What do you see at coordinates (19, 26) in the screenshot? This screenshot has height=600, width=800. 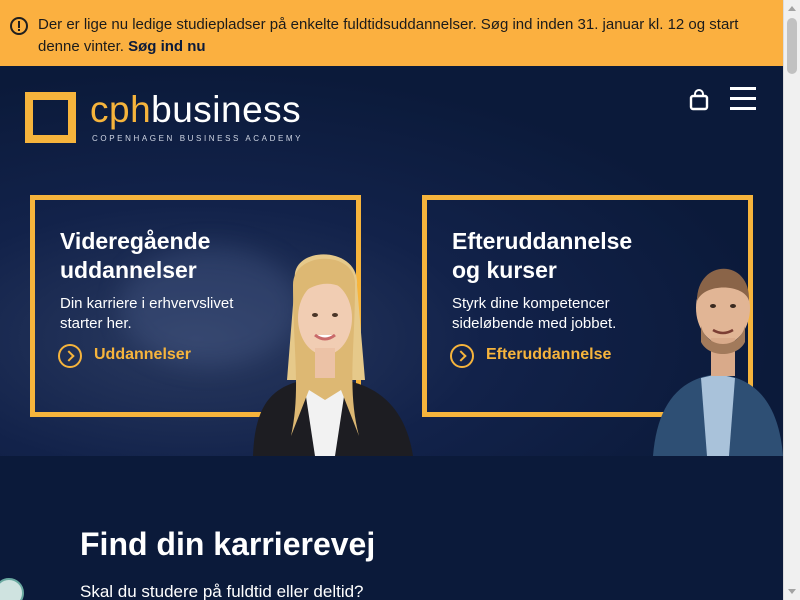 I see `alert-circle-icon` at bounding box center [19, 26].